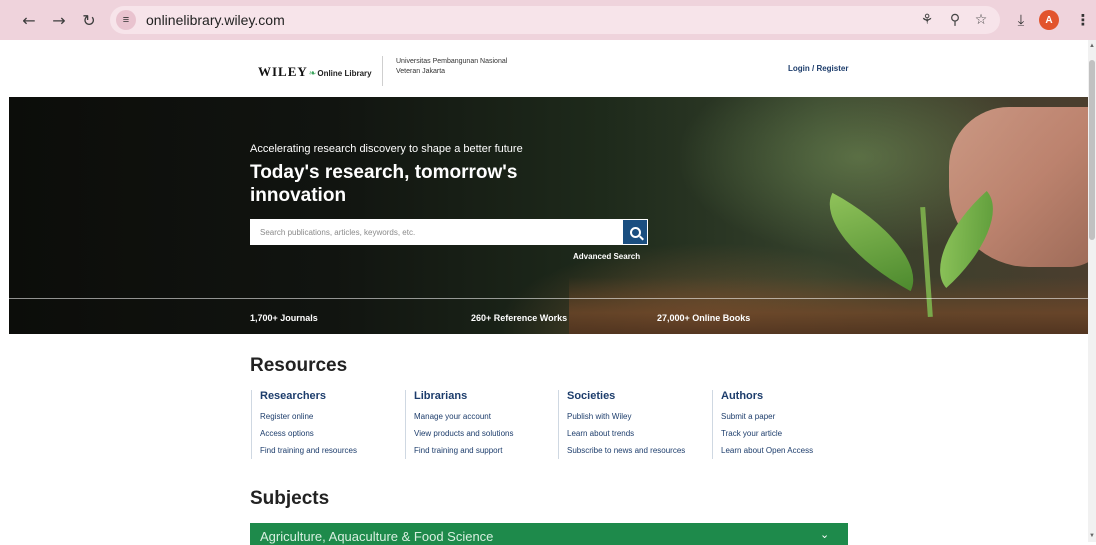 The height and width of the screenshot is (545, 1096). Describe the element at coordinates (637, 433) in the screenshot. I see `resource-link: Learn about trends` at that location.